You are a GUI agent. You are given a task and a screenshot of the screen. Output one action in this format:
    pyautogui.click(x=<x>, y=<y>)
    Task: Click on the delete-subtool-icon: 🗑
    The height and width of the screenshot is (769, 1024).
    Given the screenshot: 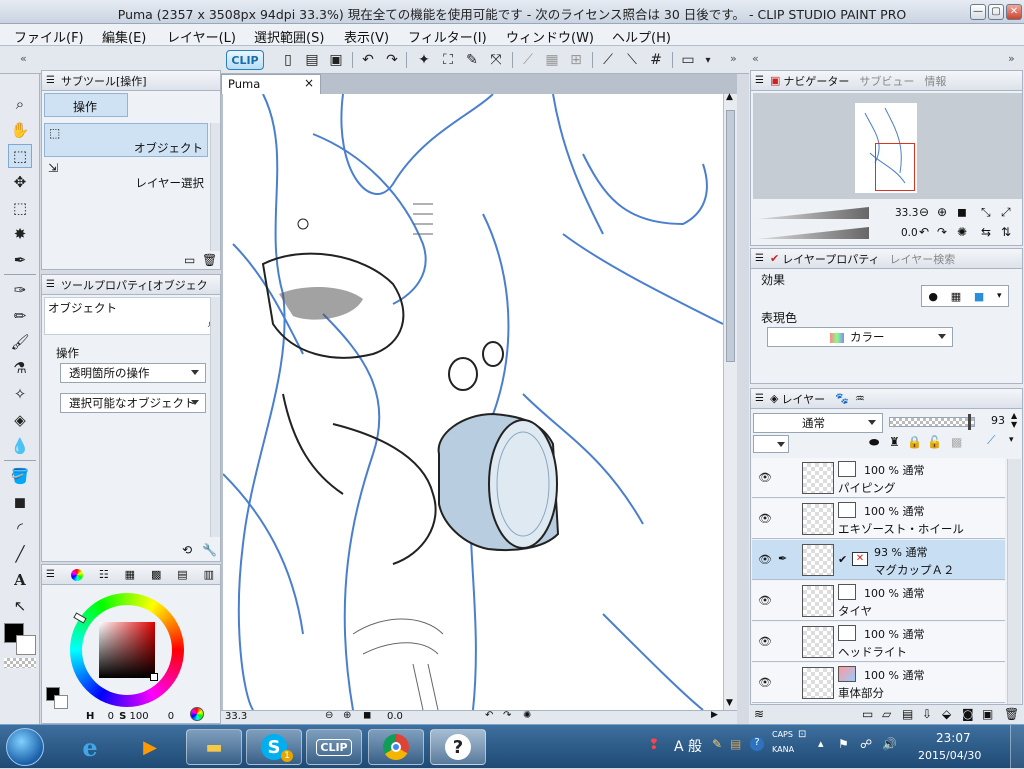 What is the action you would take?
    pyautogui.click(x=209, y=260)
    